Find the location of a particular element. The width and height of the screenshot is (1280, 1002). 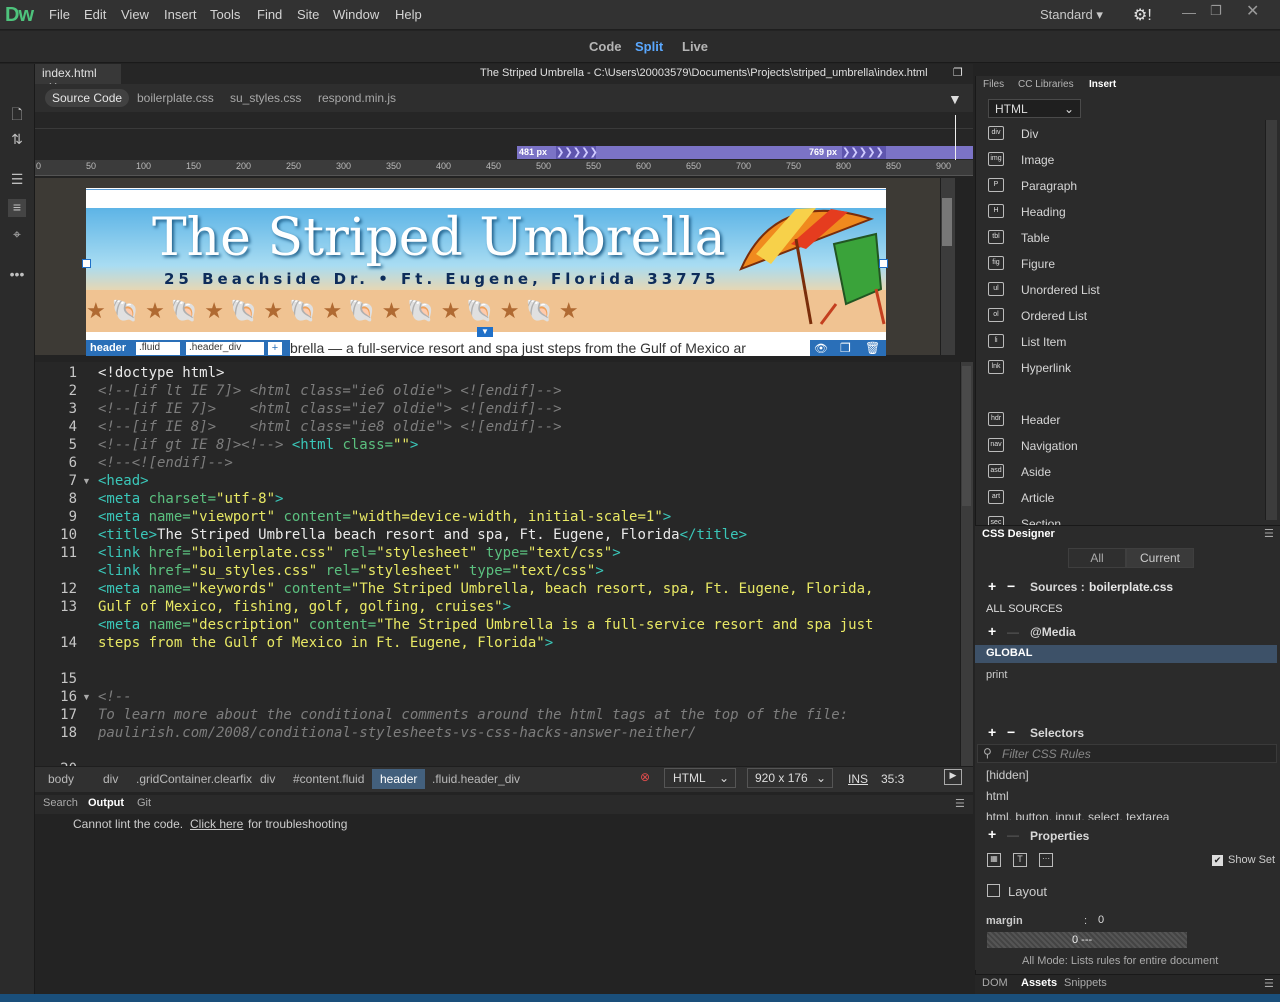

code-line: <!--[if gt IE 8]><!--> <html class=""> is located at coordinates (518, 445).